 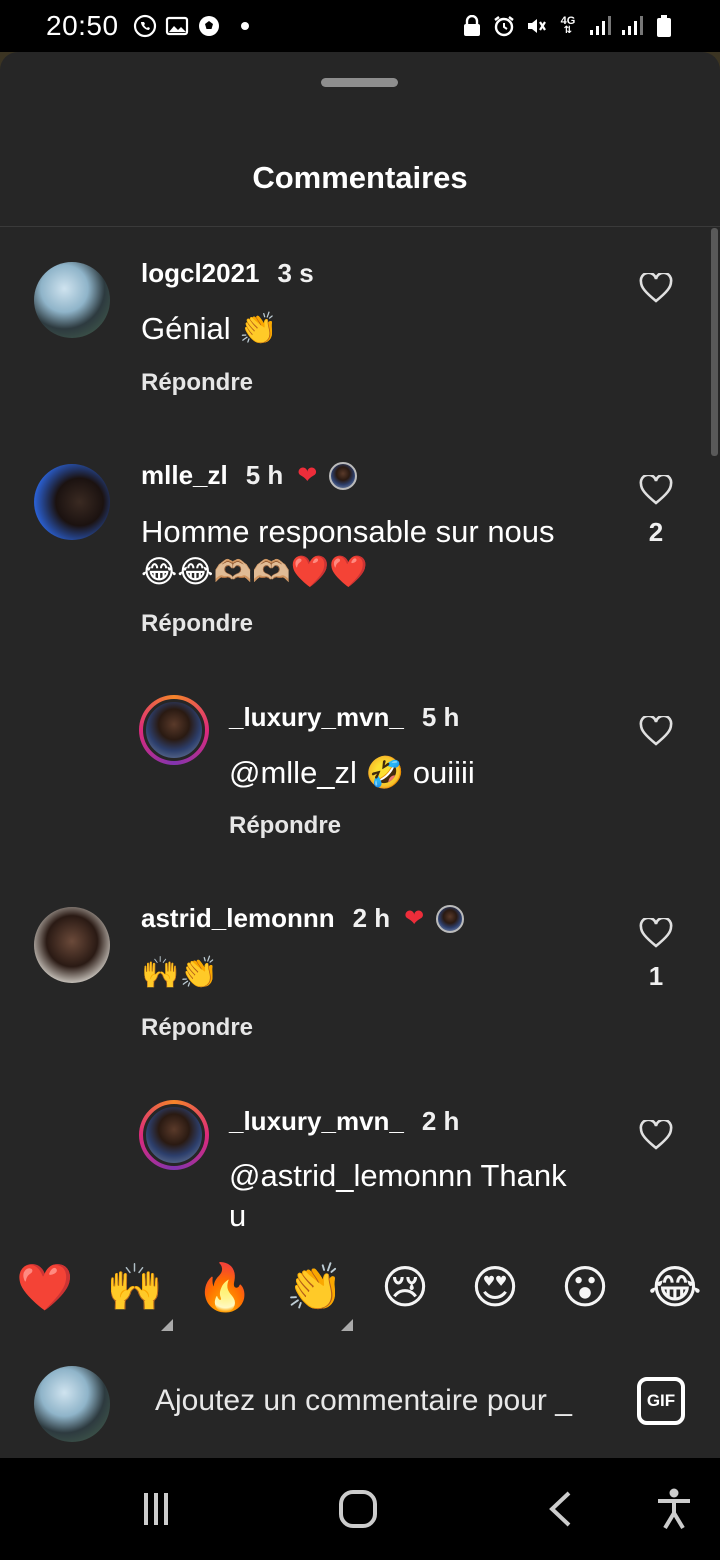 I want to click on emoji-laughing: 😂, so click(x=675, y=1287).